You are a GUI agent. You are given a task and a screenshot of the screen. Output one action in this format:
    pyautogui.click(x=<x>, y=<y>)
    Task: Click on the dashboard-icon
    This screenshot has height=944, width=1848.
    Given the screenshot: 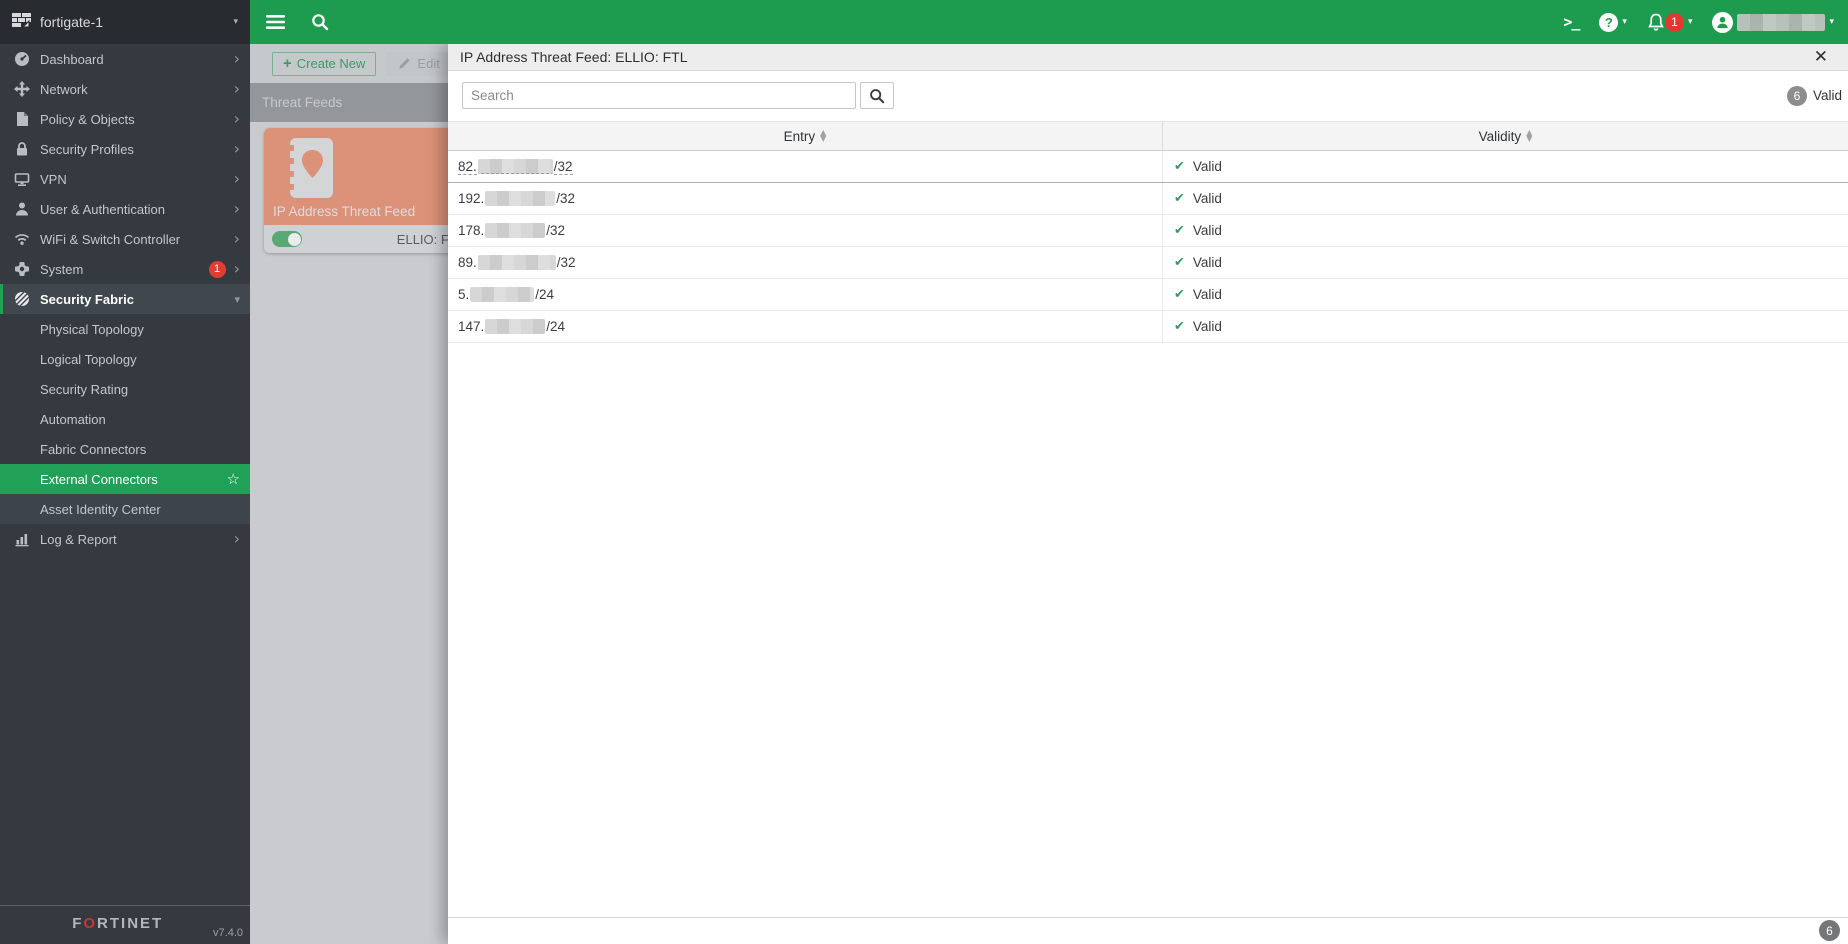 What is the action you would take?
    pyautogui.click(x=22, y=59)
    